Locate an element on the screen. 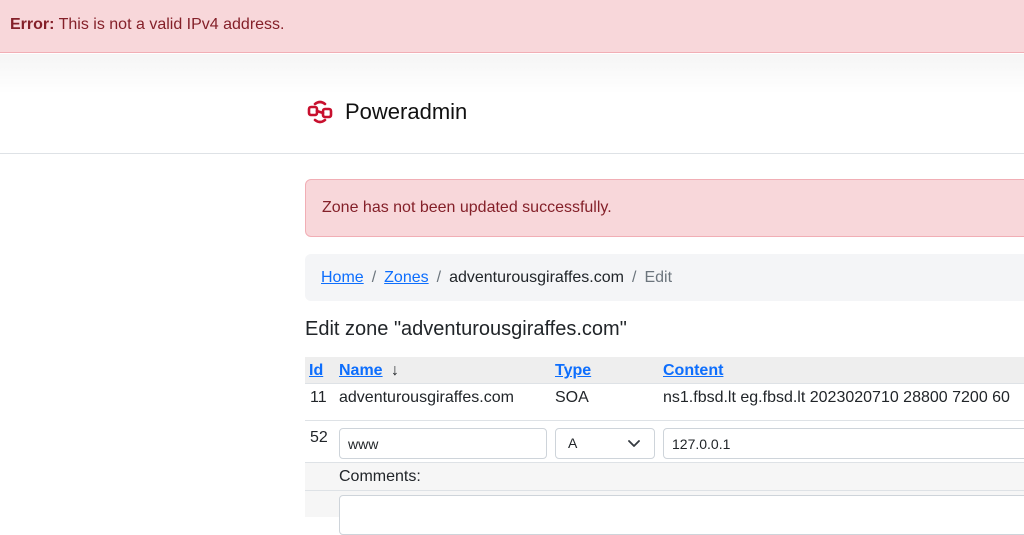 The height and width of the screenshot is (535, 1024). sort-down-arrow-icon: ↓ is located at coordinates (395, 370).